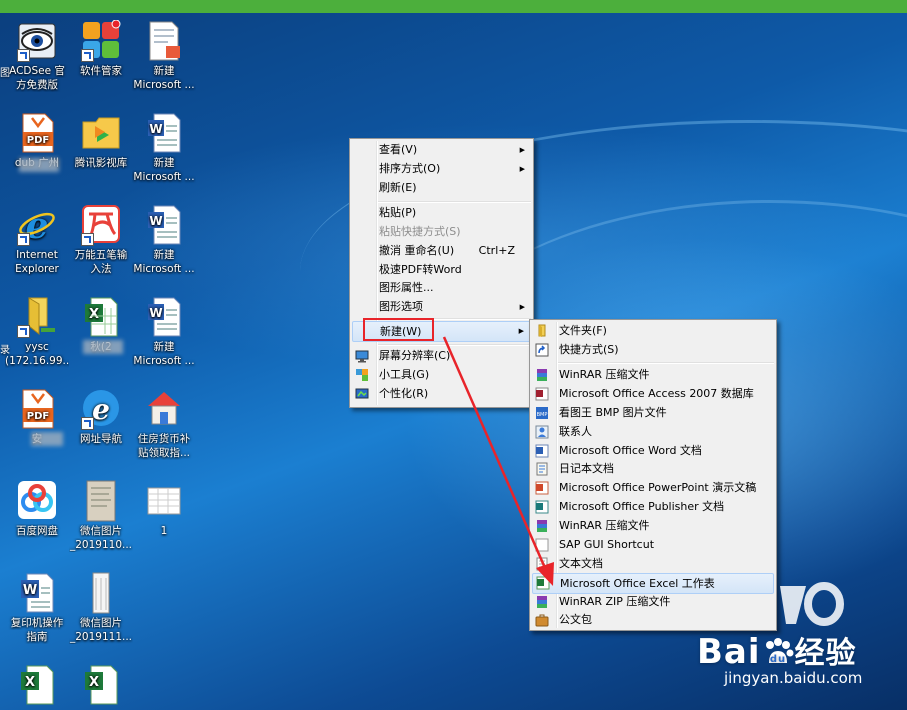 This screenshot has width=907, height=710. Describe the element at coordinates (498, 461) in the screenshot. I see `annotation-arrow` at that location.